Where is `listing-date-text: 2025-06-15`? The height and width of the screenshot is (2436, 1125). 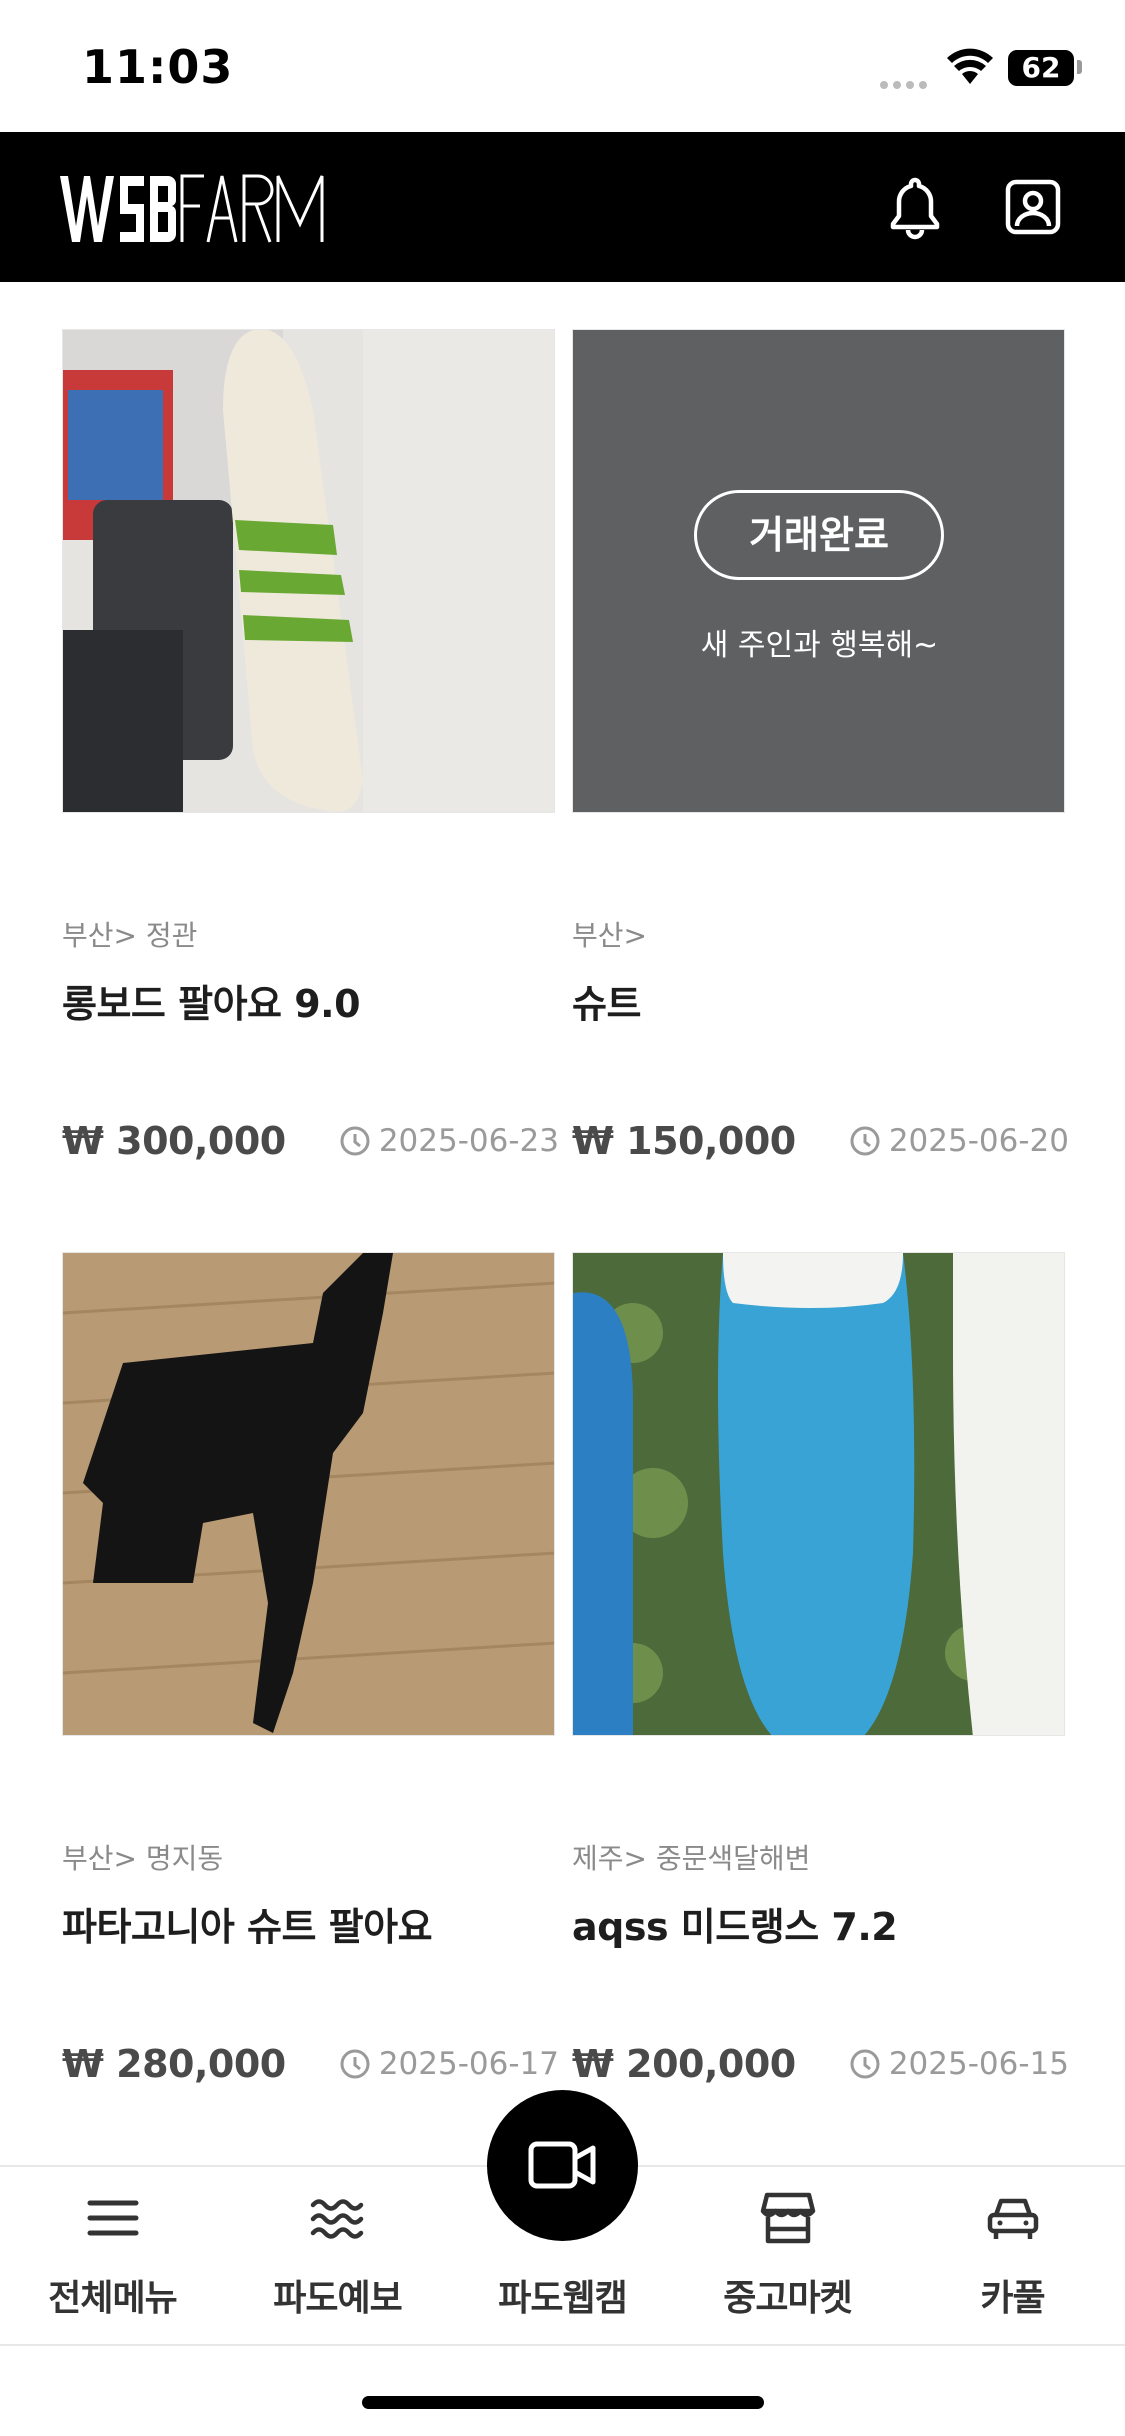
listing-date-text: 2025-06-15 is located at coordinates (978, 2064).